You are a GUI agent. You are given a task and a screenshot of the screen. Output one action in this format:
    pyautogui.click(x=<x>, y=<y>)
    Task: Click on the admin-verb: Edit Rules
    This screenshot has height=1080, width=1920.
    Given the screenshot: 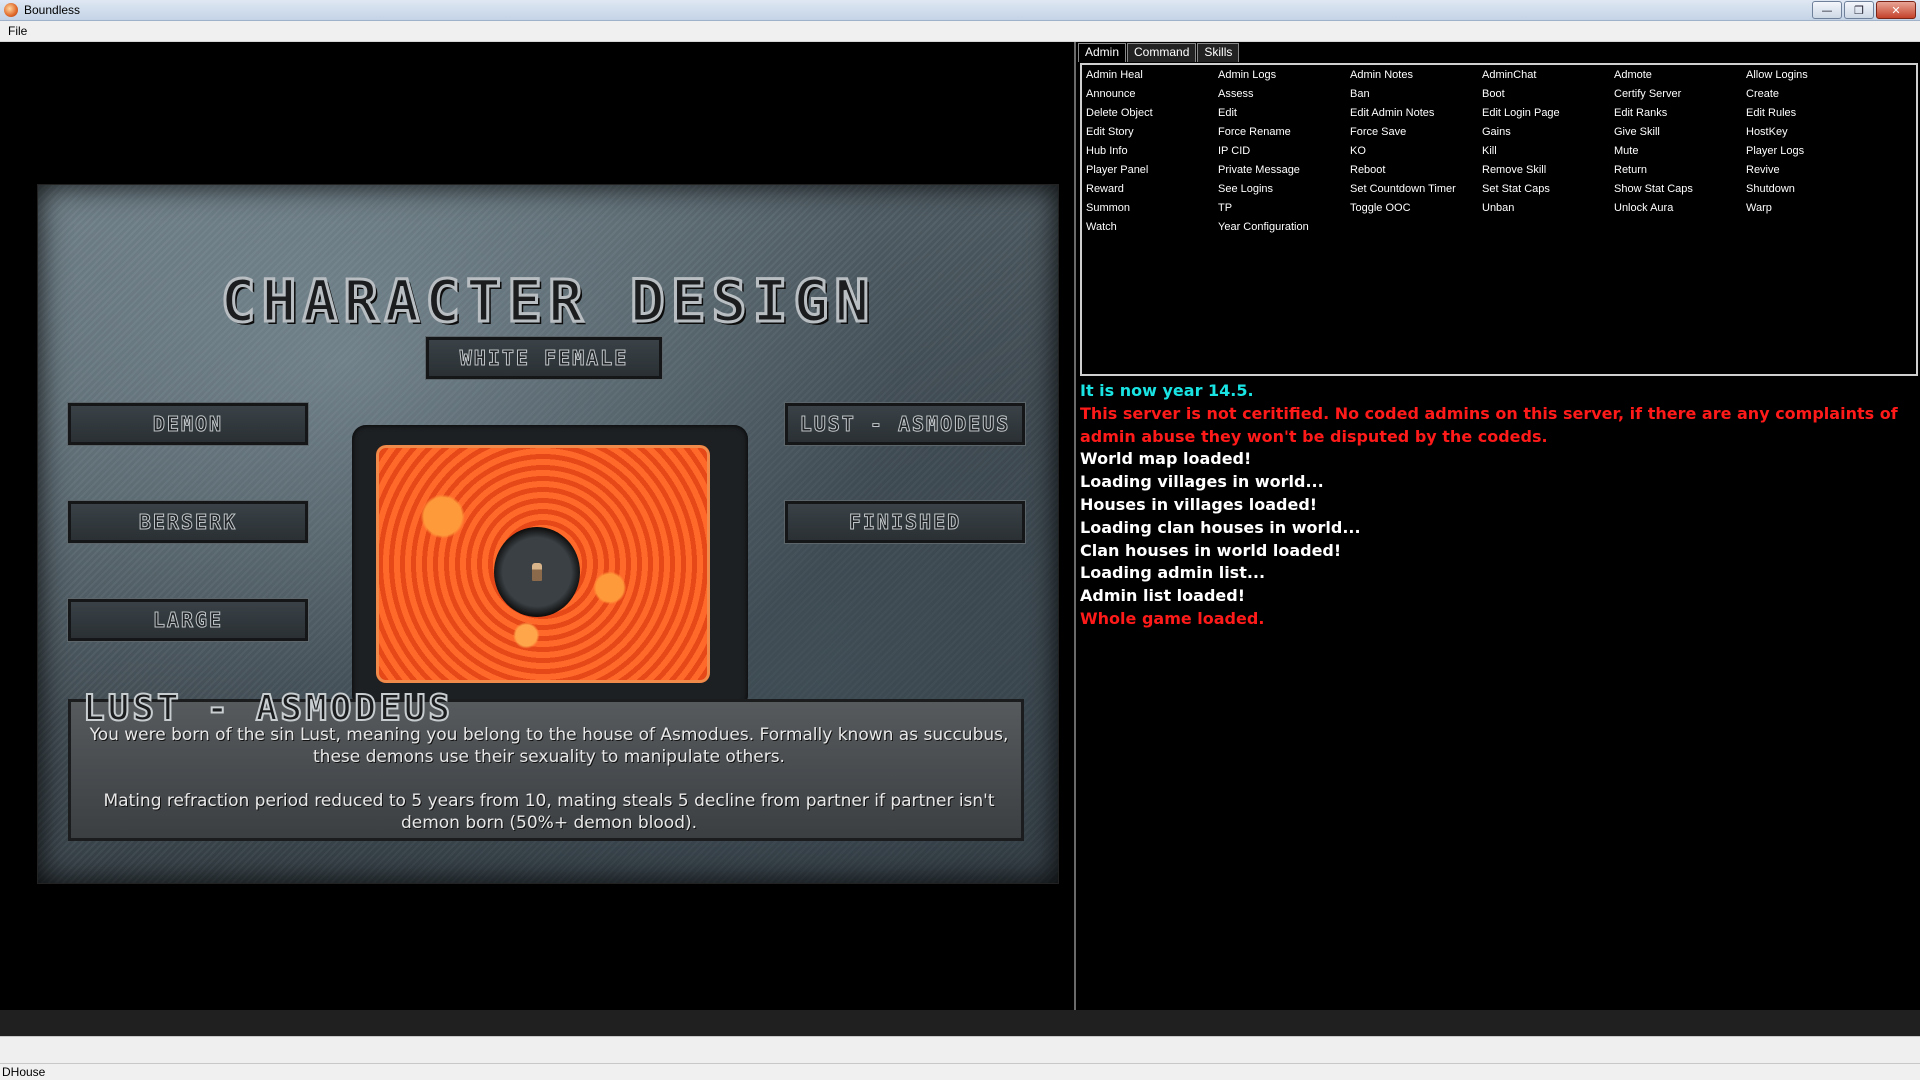 What is the action you would take?
    pyautogui.click(x=1812, y=116)
    